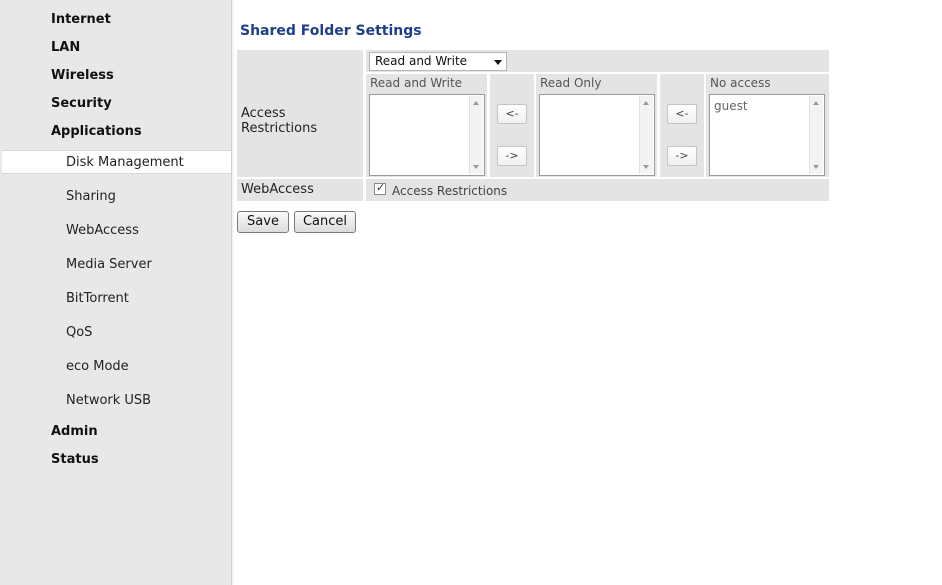 Image resolution: width=942 pixels, height=585 pixels. Describe the element at coordinates (75, 459) in the screenshot. I see `sidebar-item-status: Status` at that location.